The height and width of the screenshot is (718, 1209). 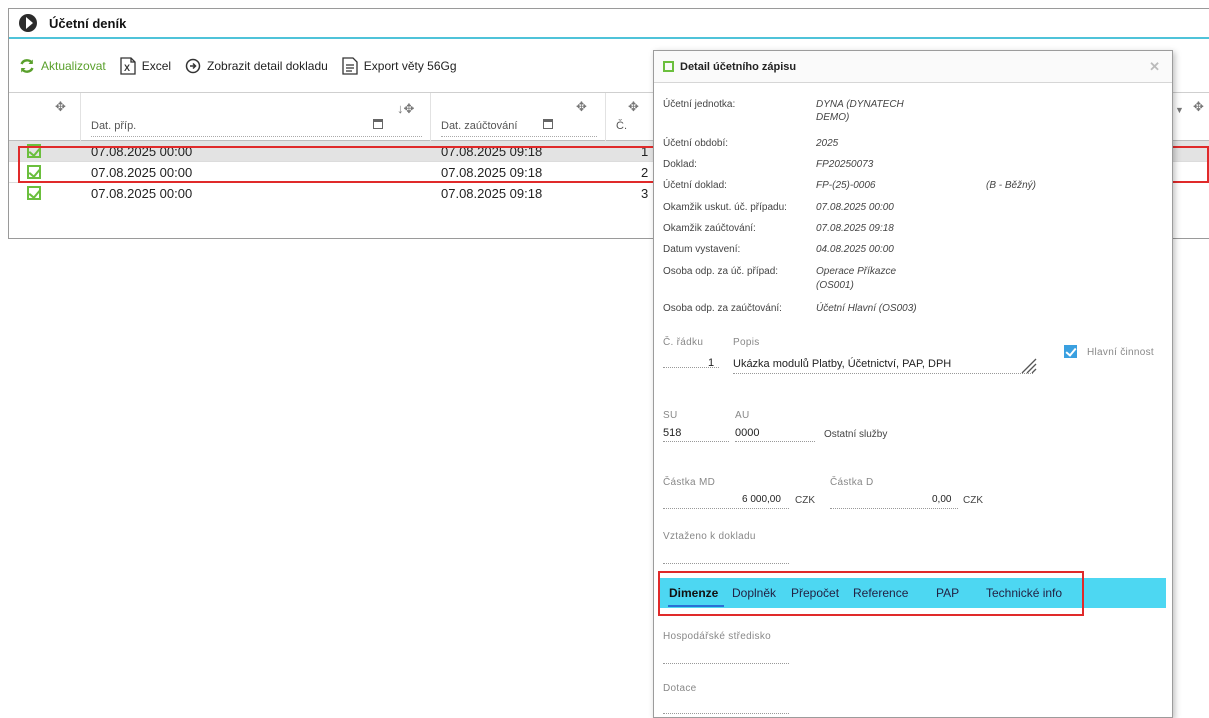 I want to click on field-value: Účetní Hlavní (OS003), so click(x=866, y=308).